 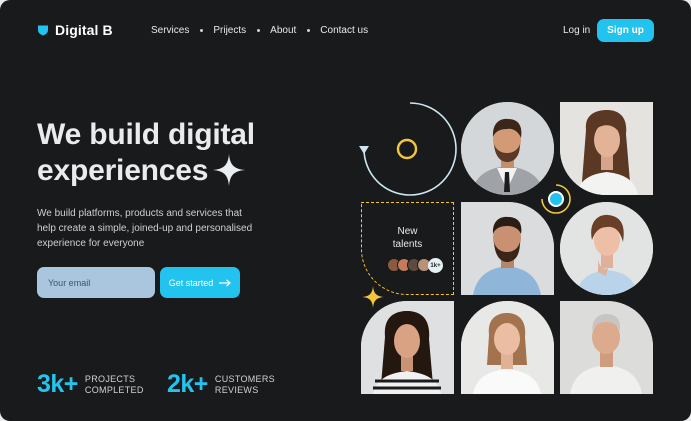 What do you see at coordinates (114, 389) in the screenshot?
I see `stat-projects-label-2: COMPLETED` at bounding box center [114, 389].